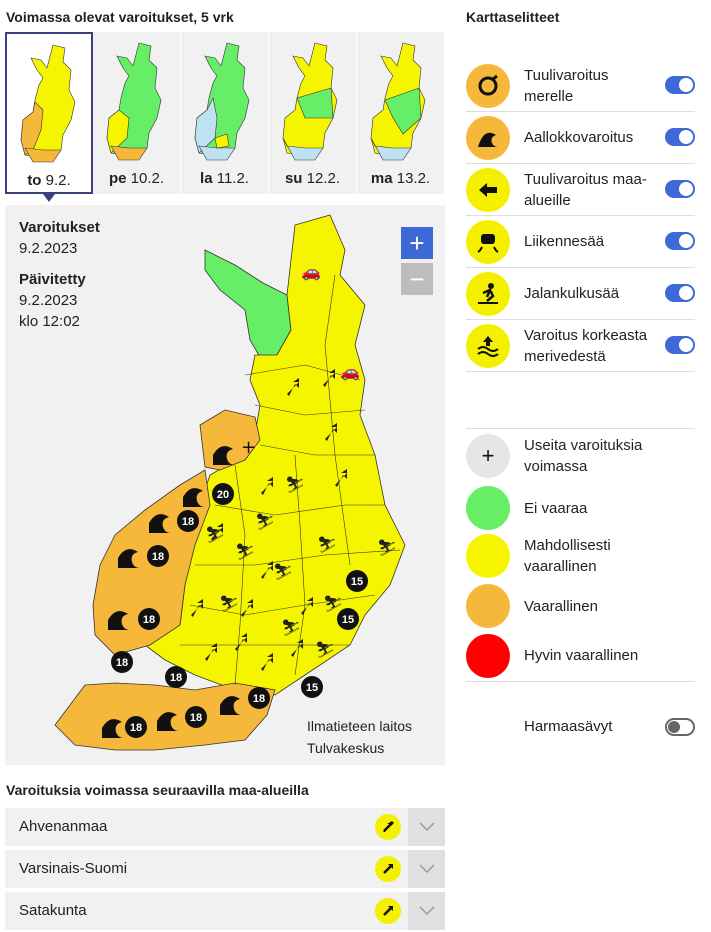 This screenshot has height=932, width=711. I want to click on day-tab-label: la 11.2., so click(224, 178).